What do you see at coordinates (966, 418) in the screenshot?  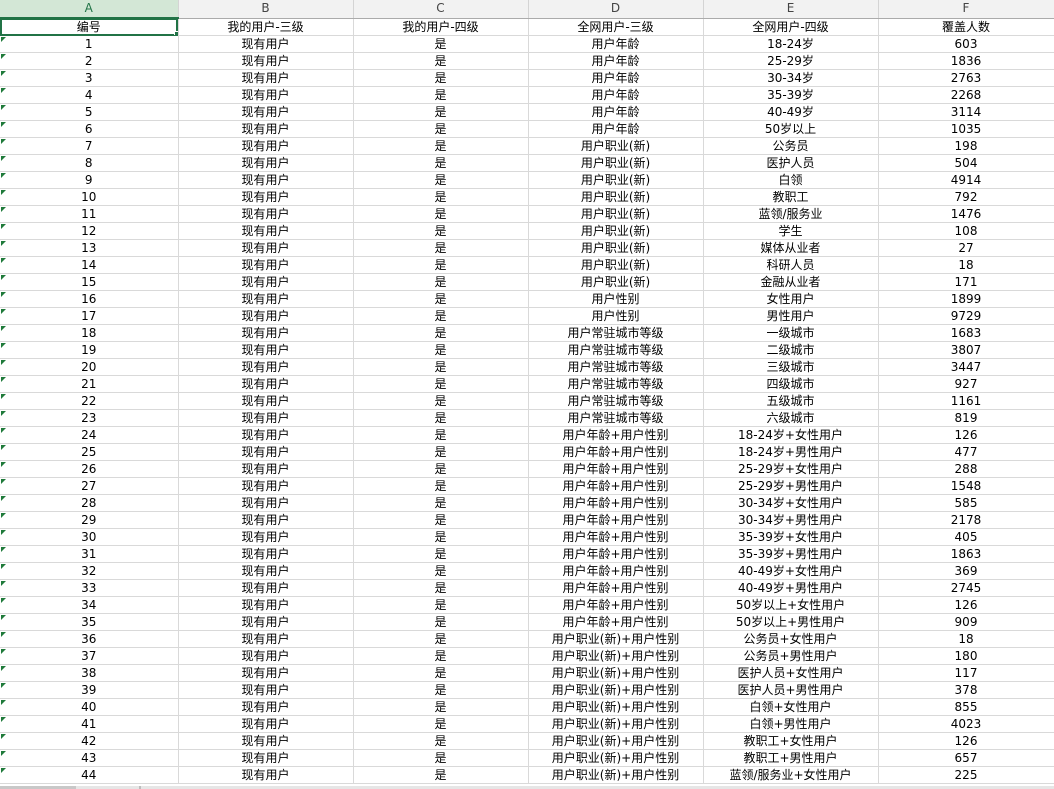 I see `cell-f24: 819` at bounding box center [966, 418].